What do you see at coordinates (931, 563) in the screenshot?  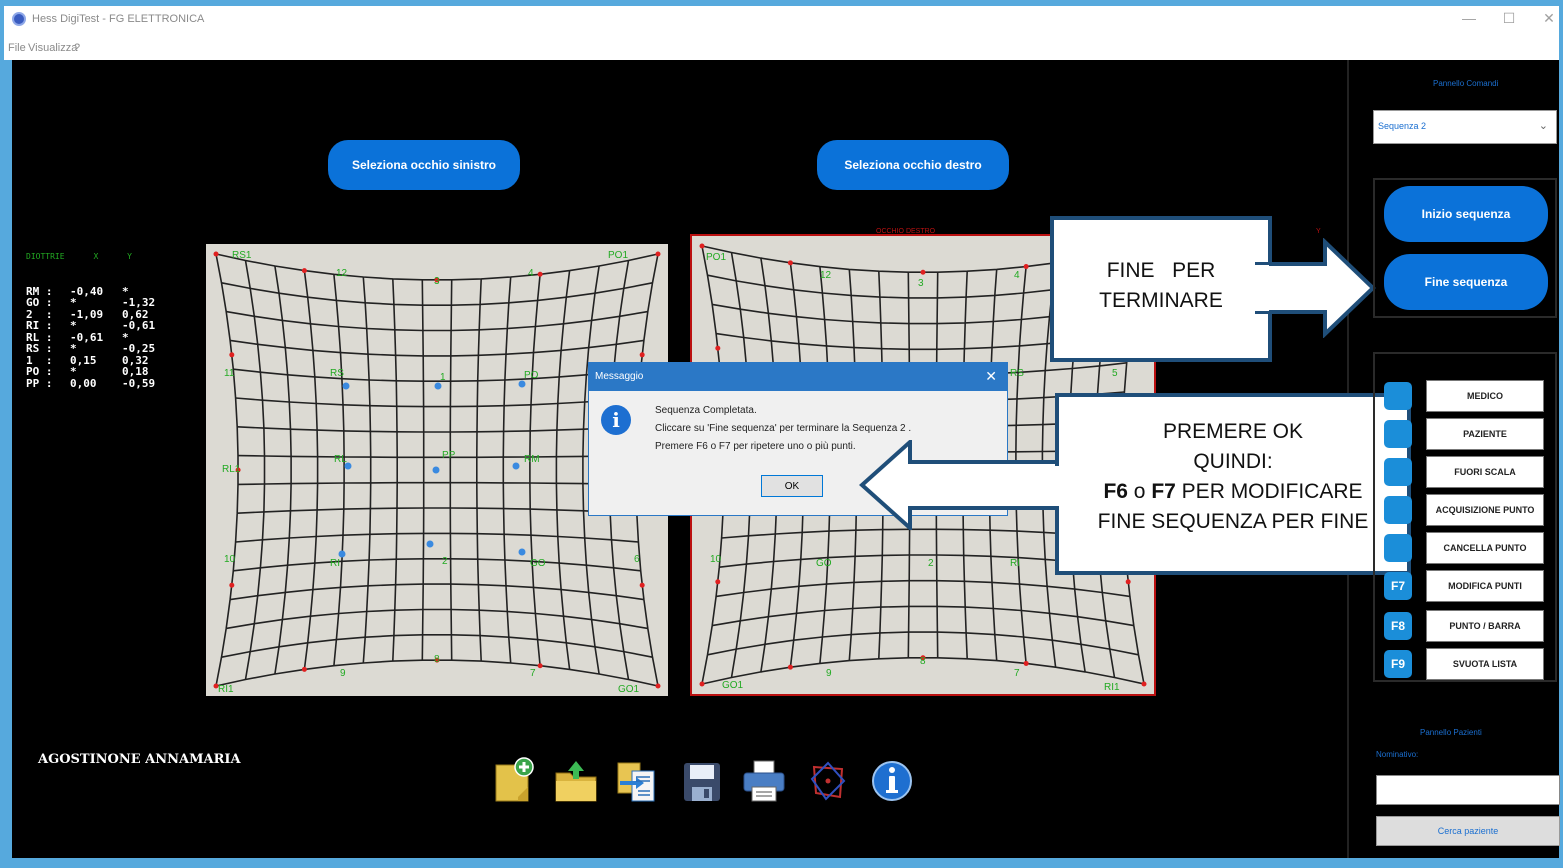 I see `grid-label: 2` at bounding box center [931, 563].